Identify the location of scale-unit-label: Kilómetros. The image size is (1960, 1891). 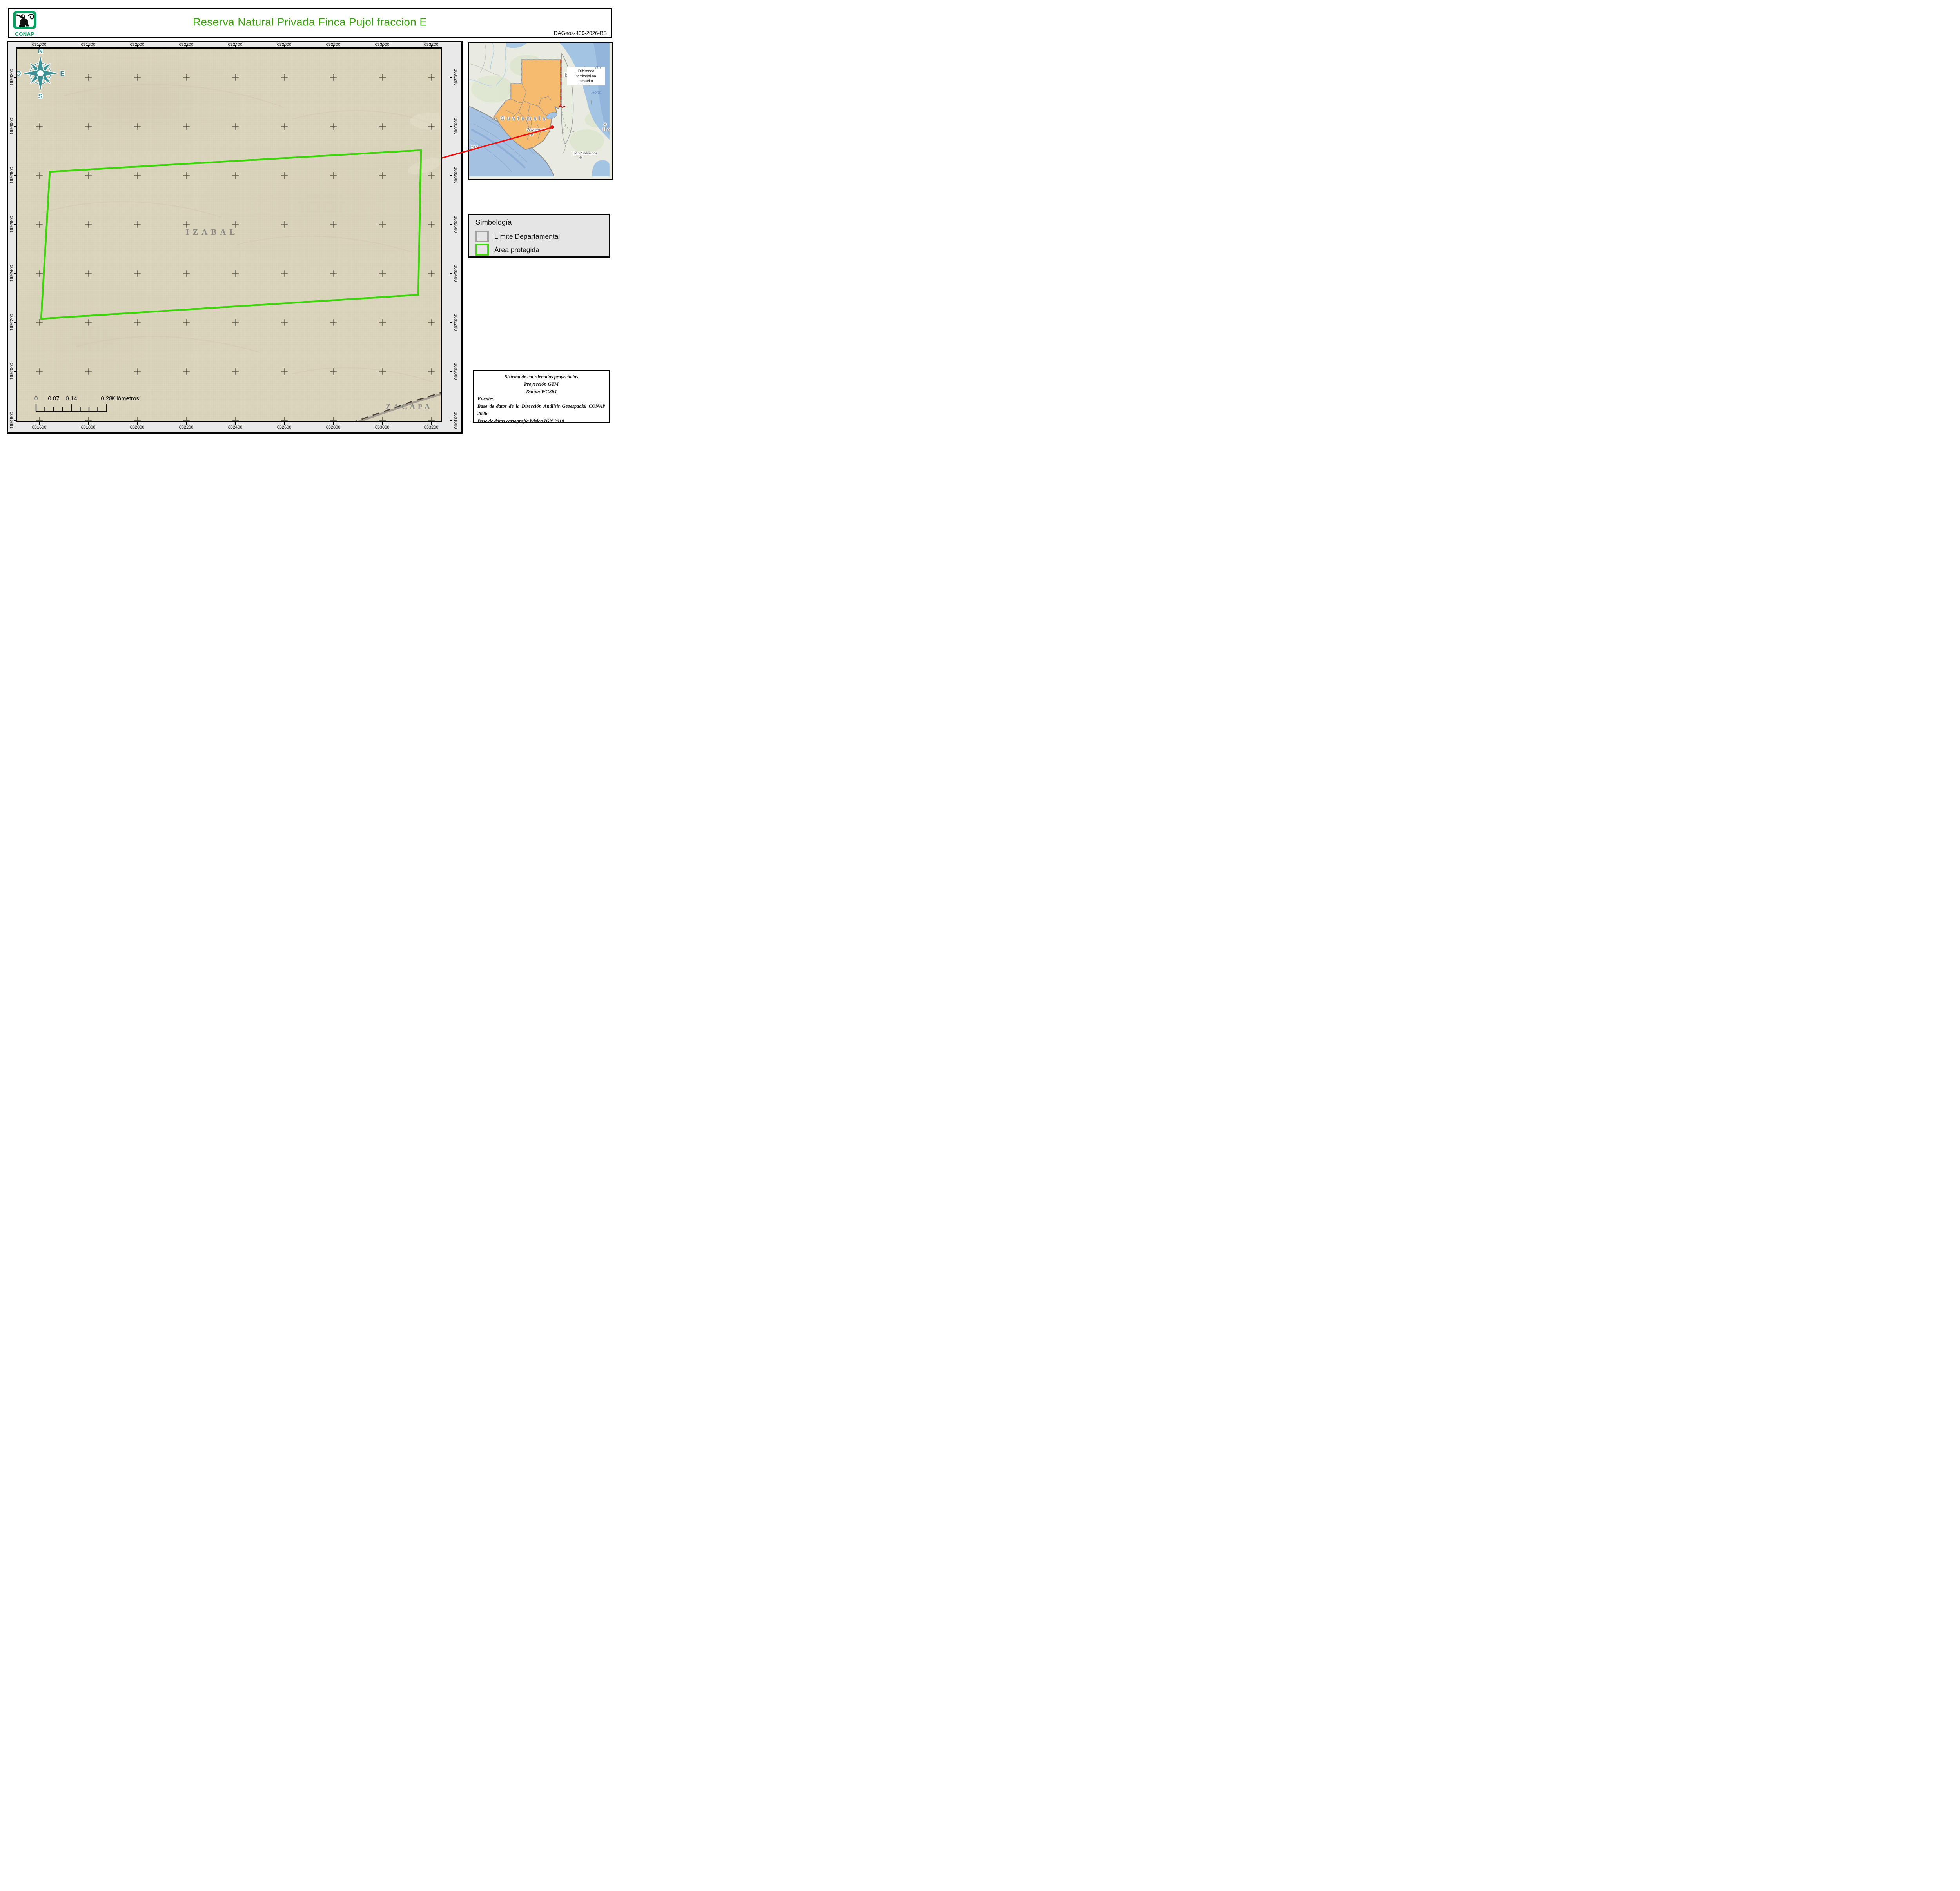
(125, 399).